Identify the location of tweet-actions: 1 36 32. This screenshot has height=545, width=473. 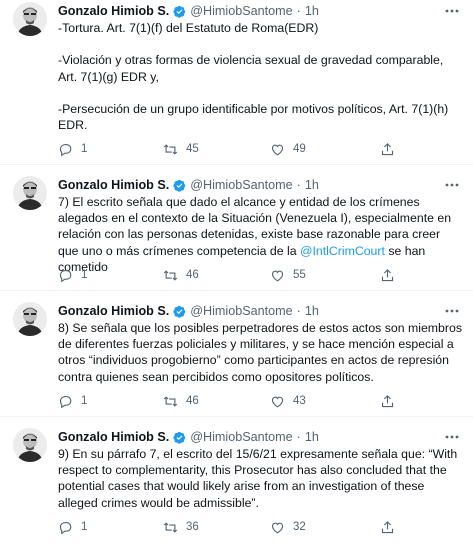
(228, 527).